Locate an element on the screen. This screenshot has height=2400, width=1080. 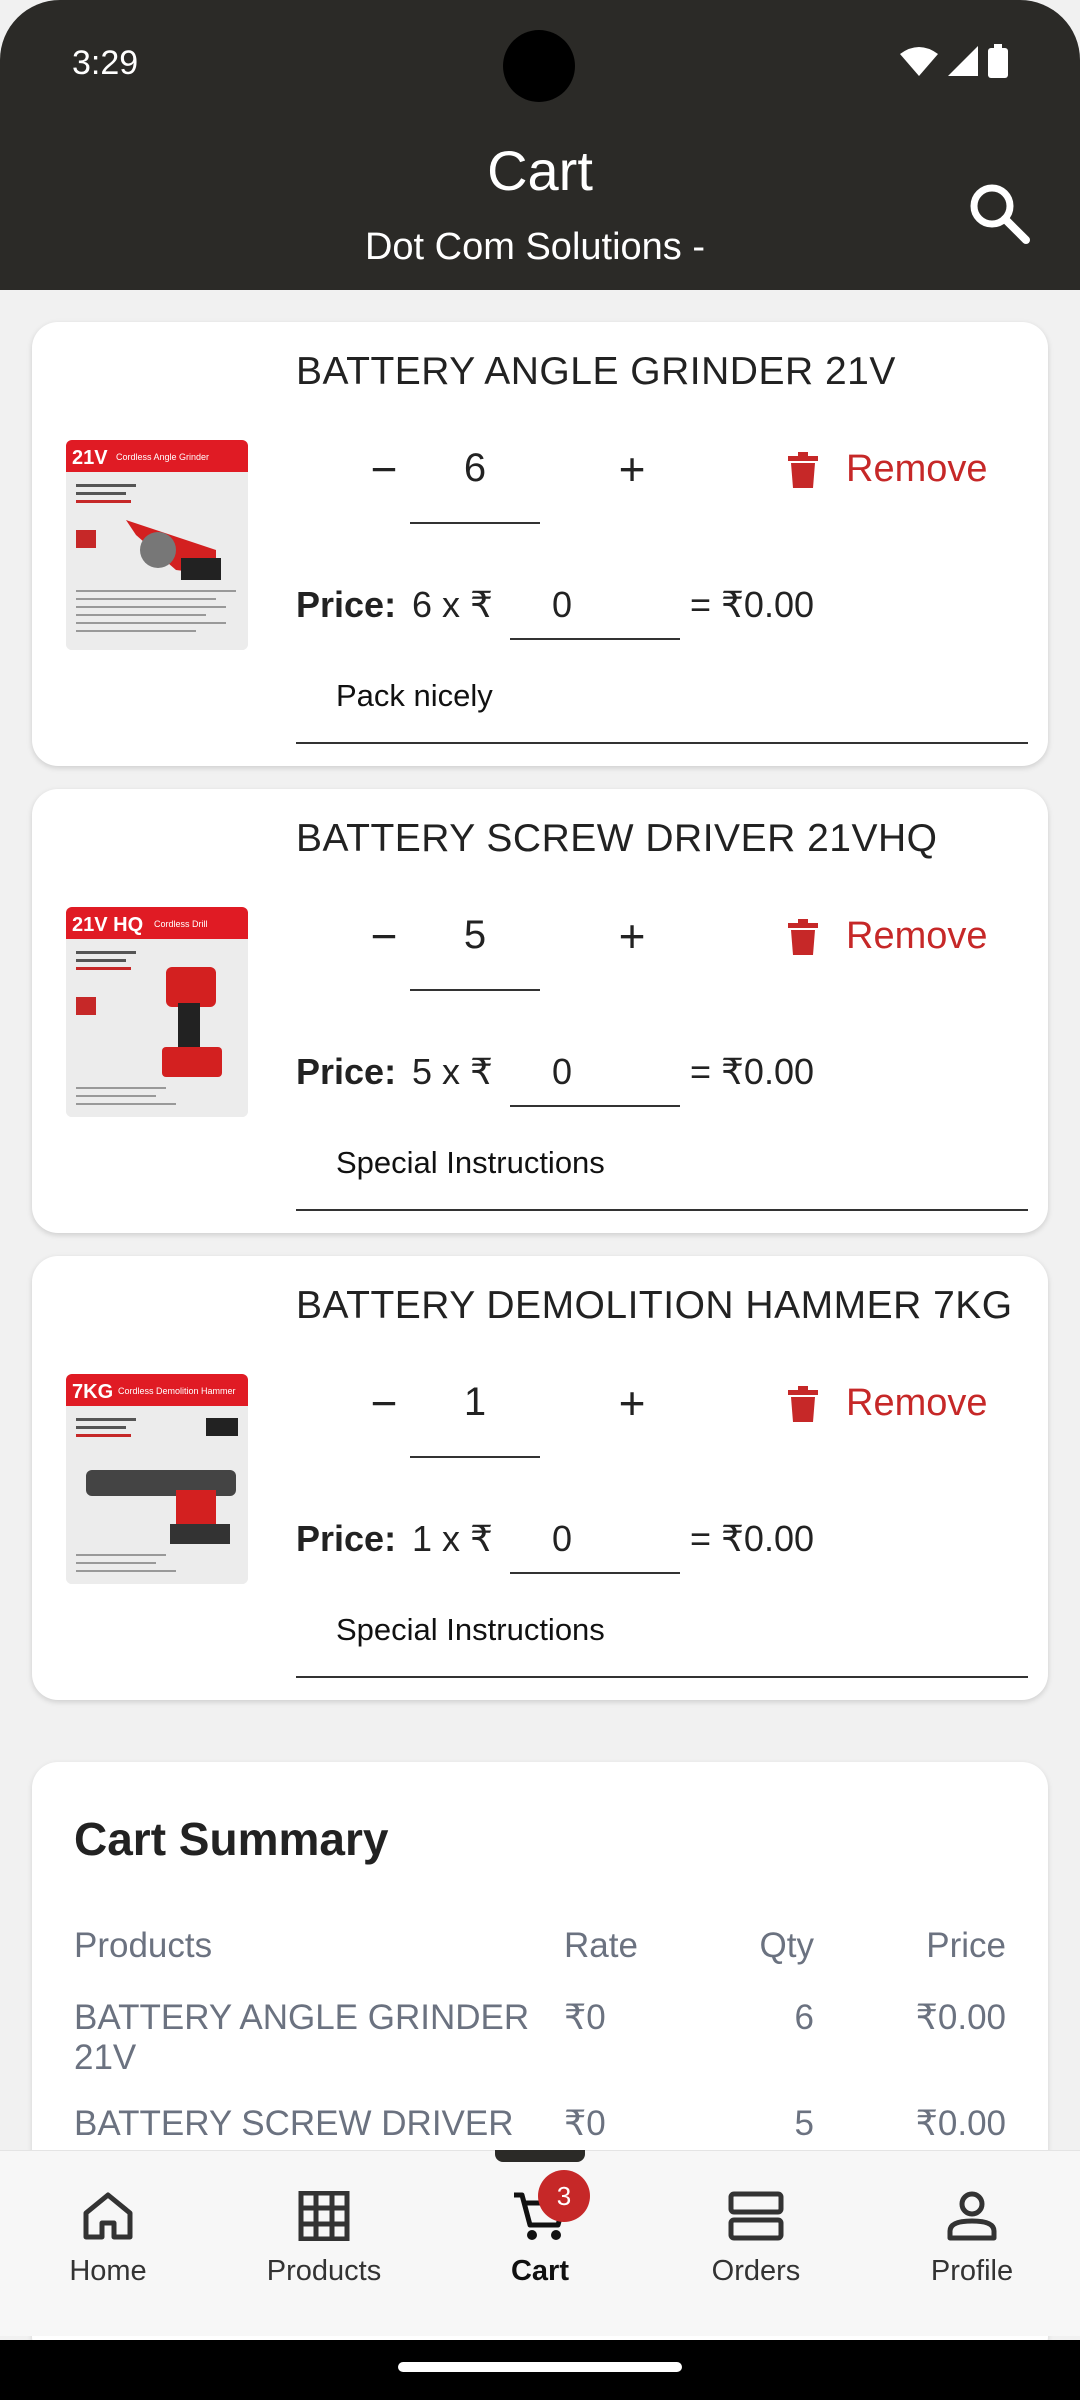
summary-qty: 6 is located at coordinates (804, 2017).